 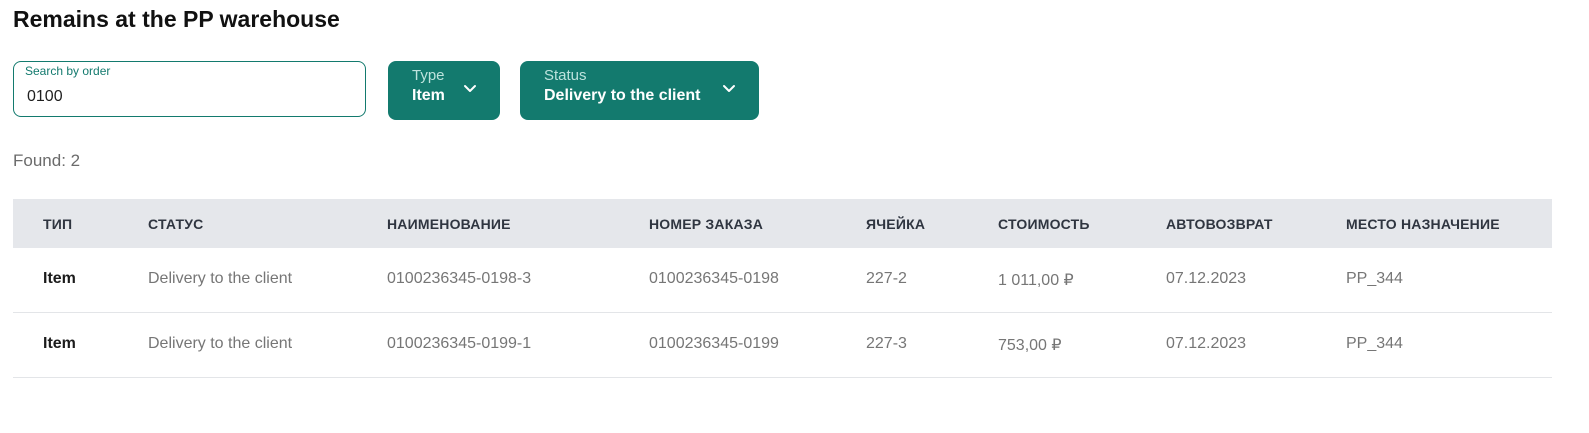 What do you see at coordinates (459, 343) in the screenshot?
I see `cell-name: 0100236345-0199-1` at bounding box center [459, 343].